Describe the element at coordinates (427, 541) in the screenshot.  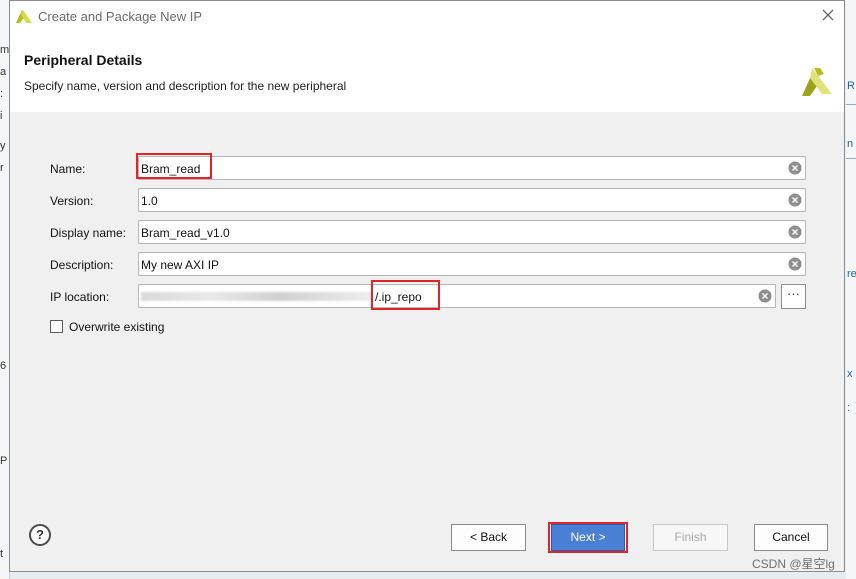
I see `wizard-footer: ? < Back Next > Finish Cancel` at that location.